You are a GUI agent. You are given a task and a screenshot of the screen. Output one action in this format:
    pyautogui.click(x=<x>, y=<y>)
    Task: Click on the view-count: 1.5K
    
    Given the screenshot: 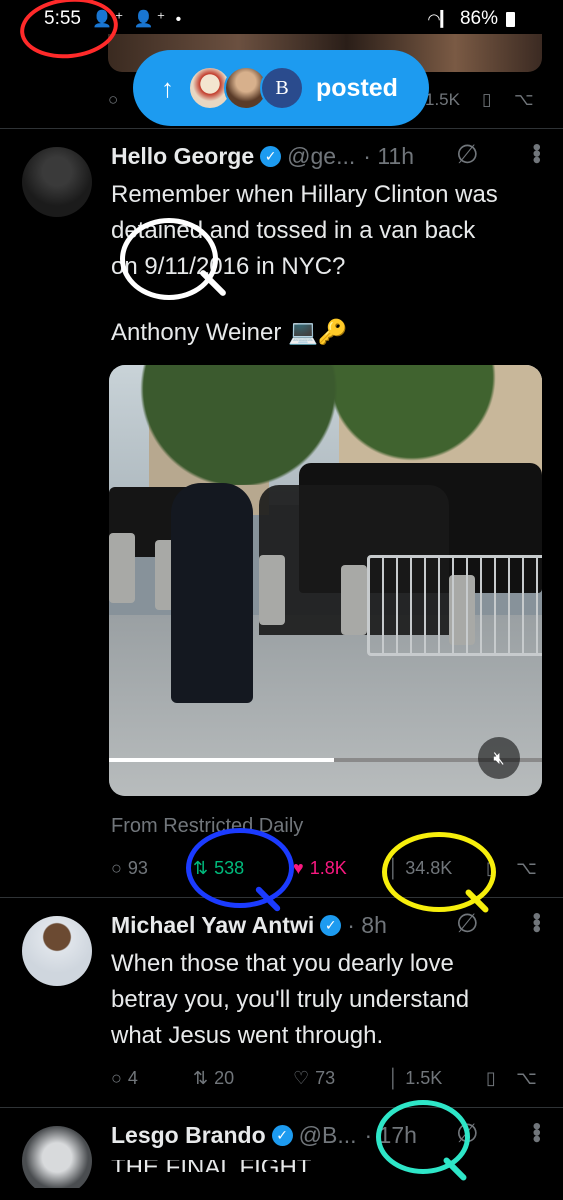 What is the action you would take?
    pyautogui.click(x=424, y=1078)
    